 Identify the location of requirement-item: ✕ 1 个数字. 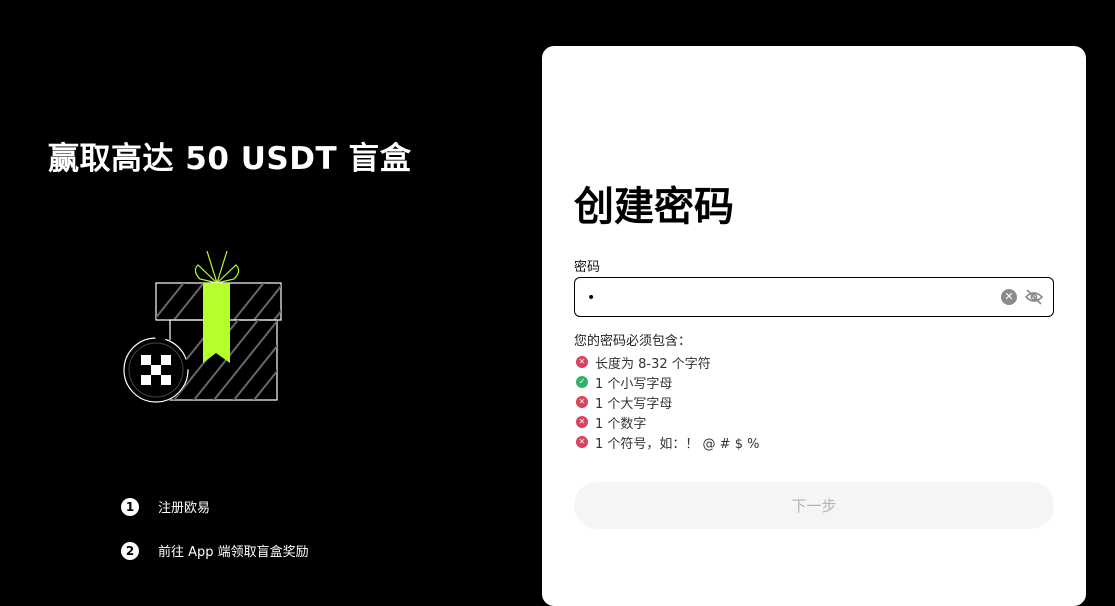
(667, 422).